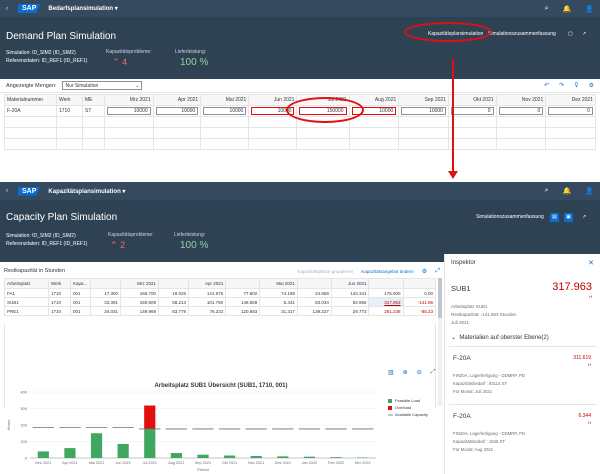 The width and height of the screenshot is (600, 474). What do you see at coordinates (325, 271) in the screenshot?
I see `group-workcenters-link: Kapazitätsplätze gruppieren` at bounding box center [325, 271].